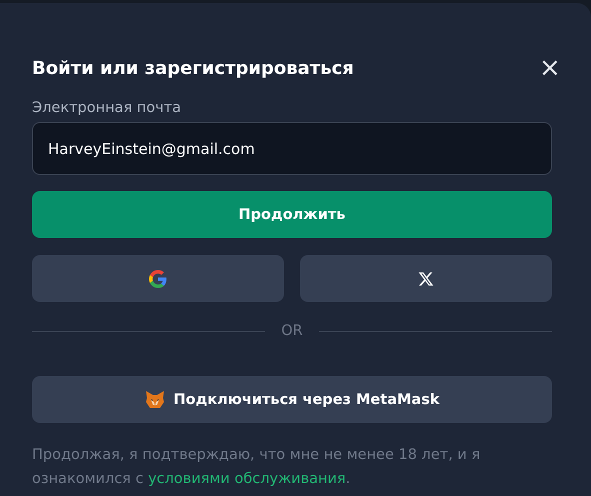 This screenshot has width=591, height=496. What do you see at coordinates (257, 467) in the screenshot?
I see `legal-text: Продолжая, я подтверждаю, что мне не менее 18 лет, и я ознакомился с условиями обслуживания.` at bounding box center [257, 467].